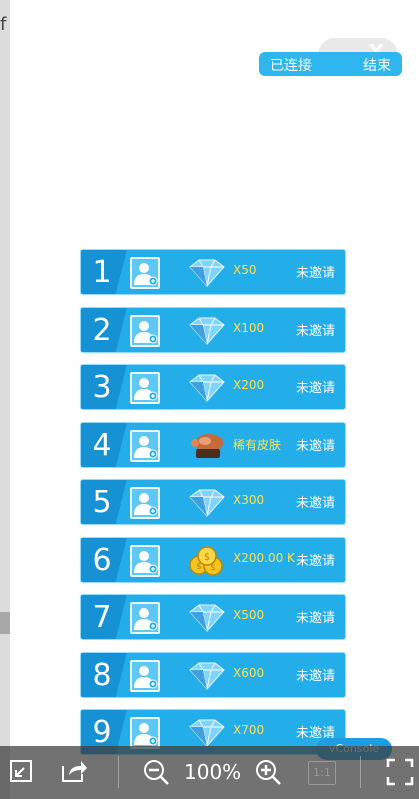 The image size is (419, 799). I want to click on reward-amount: X50, so click(245, 270).